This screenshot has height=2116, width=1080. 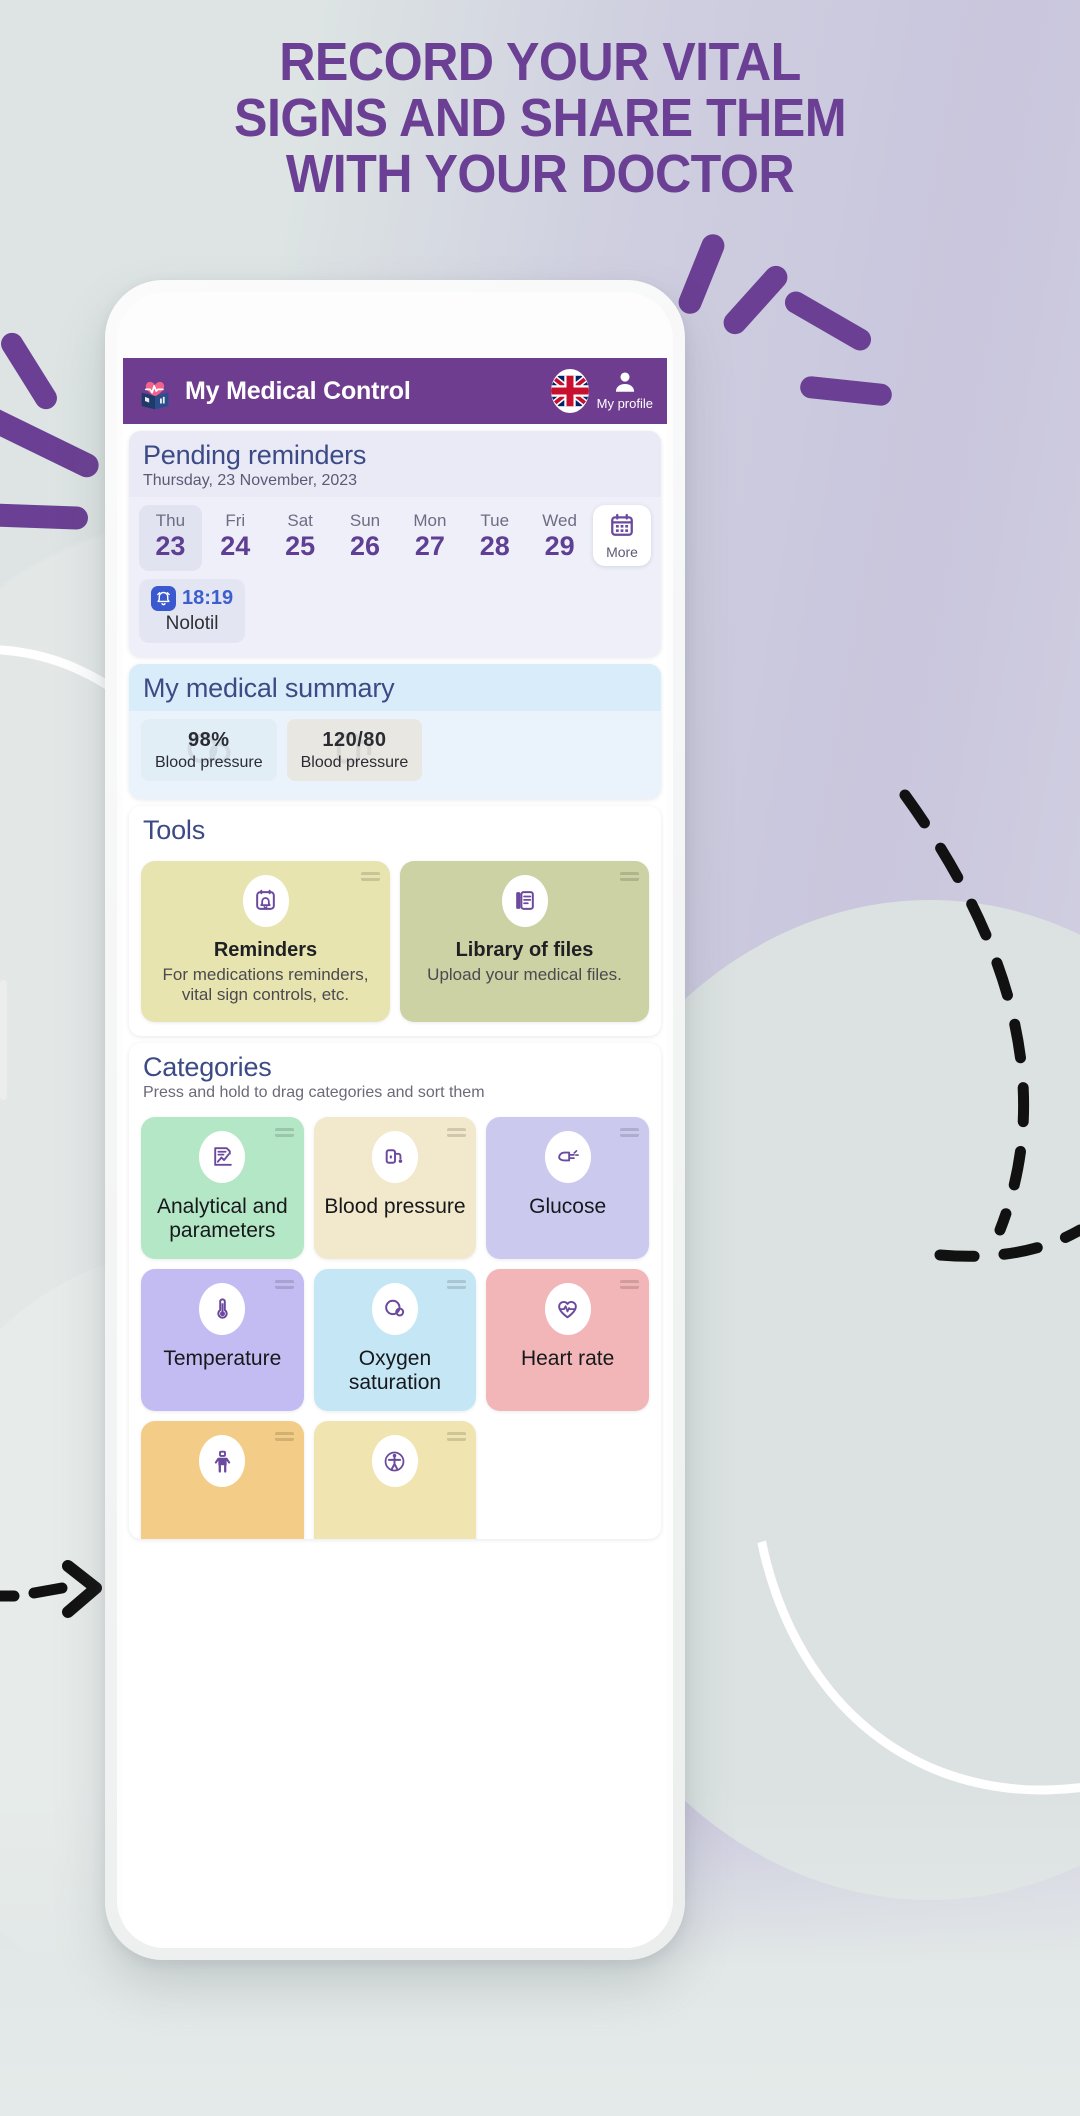 I want to click on summary-value: 120/80, so click(x=354, y=739).